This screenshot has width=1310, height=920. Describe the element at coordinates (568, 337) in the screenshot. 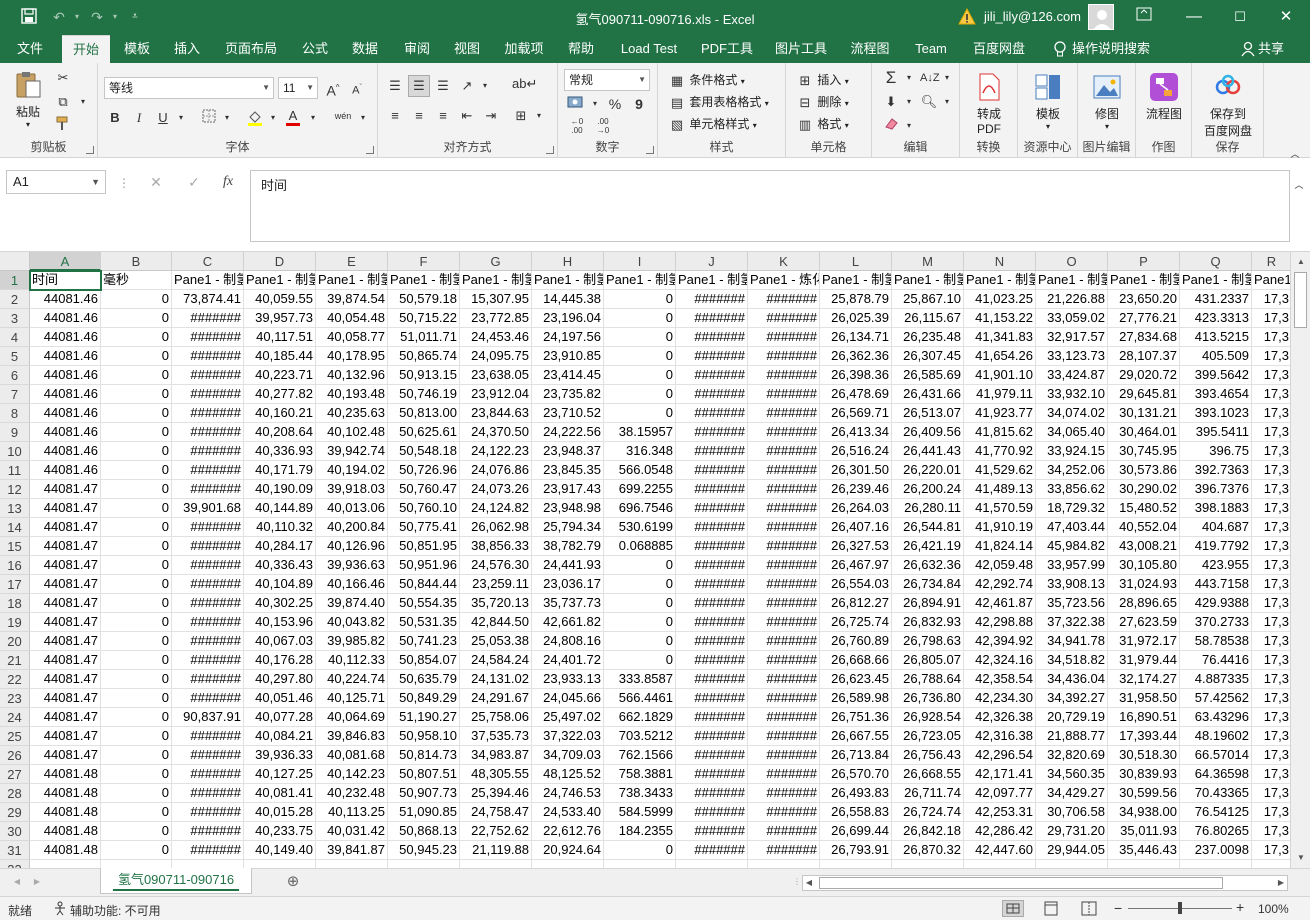

I see `table-cell: 24,197.56` at that location.